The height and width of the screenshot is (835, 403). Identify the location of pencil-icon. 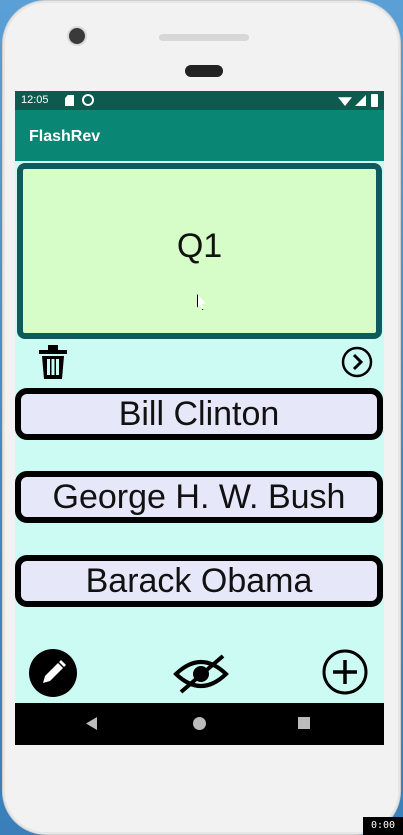
(54, 671).